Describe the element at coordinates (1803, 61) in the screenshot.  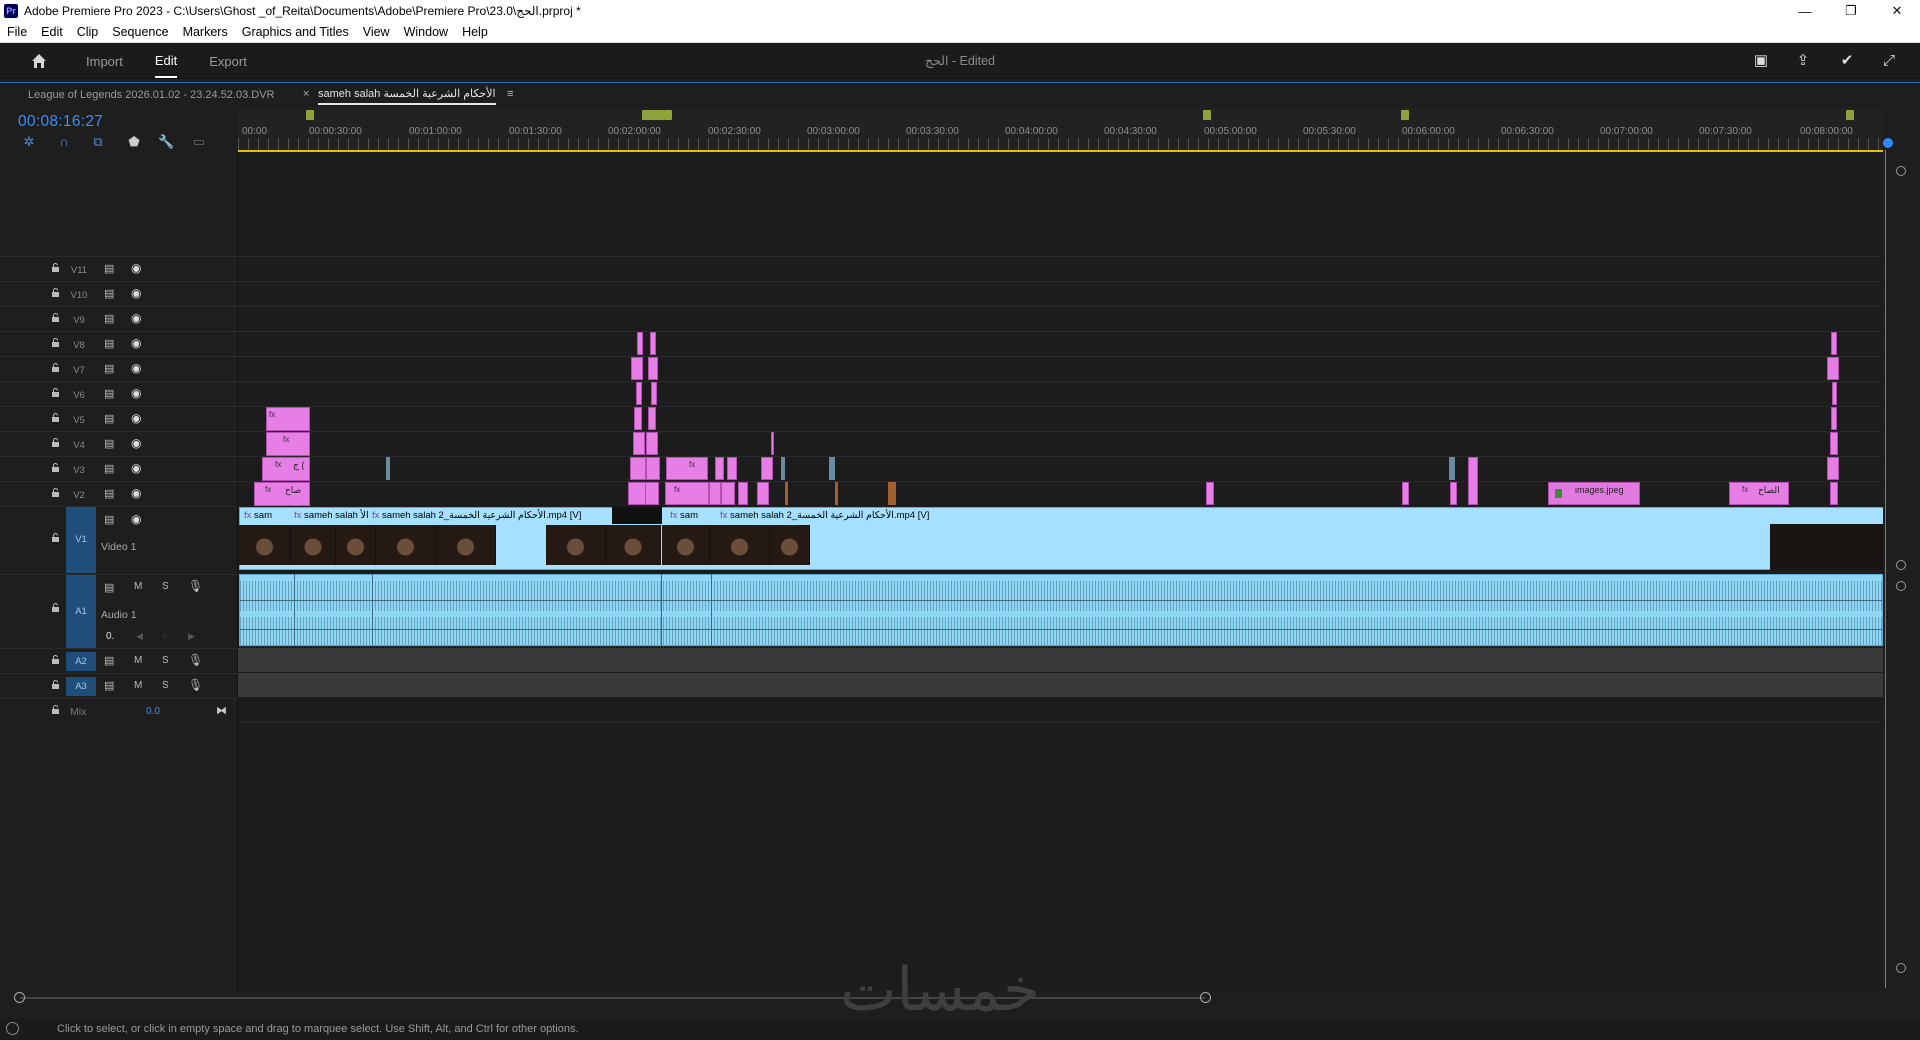
I see `share-icon: ⇪` at that location.